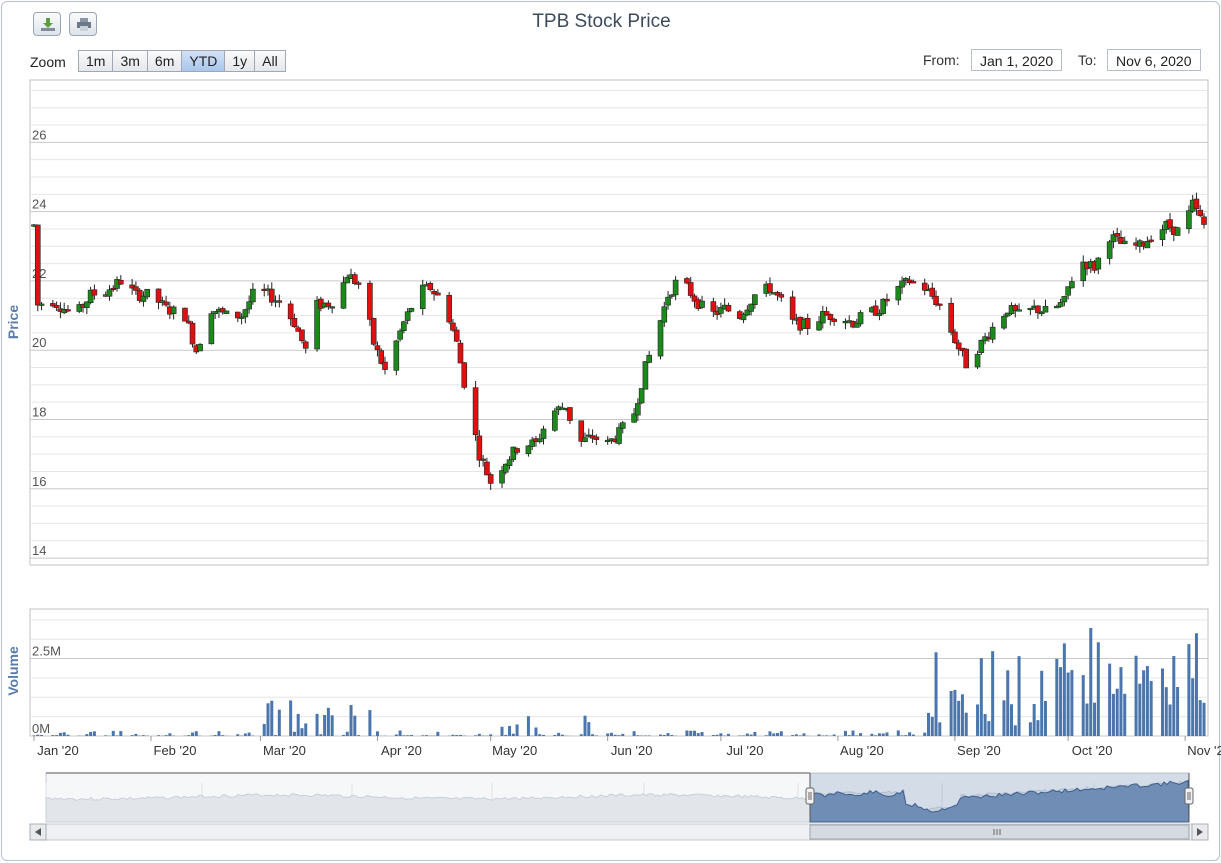  Describe the element at coordinates (13, 322) in the screenshot. I see `price-axis-label: Price` at that location.